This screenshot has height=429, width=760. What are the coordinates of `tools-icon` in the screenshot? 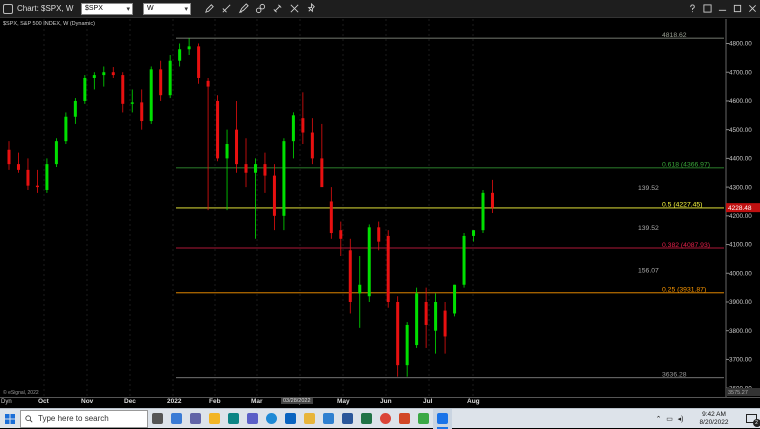 It's located at (295, 9).